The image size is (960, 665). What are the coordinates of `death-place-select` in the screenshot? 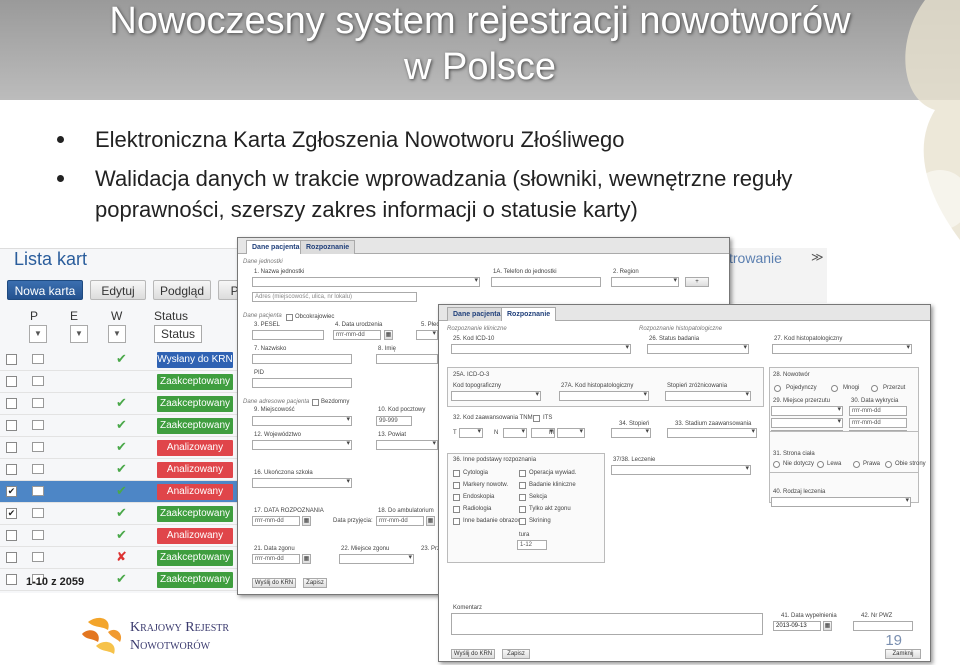 It's located at (376, 559).